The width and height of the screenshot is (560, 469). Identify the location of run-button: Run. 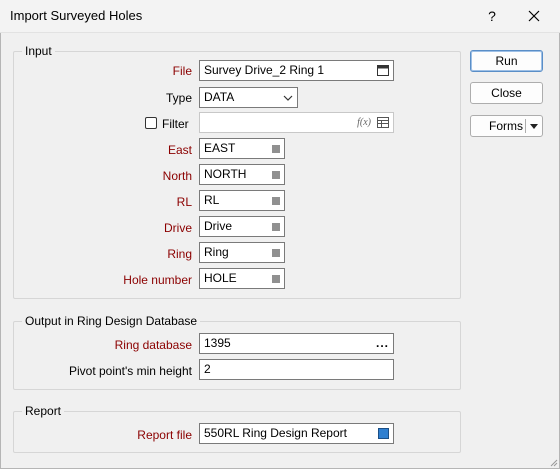
(506, 61).